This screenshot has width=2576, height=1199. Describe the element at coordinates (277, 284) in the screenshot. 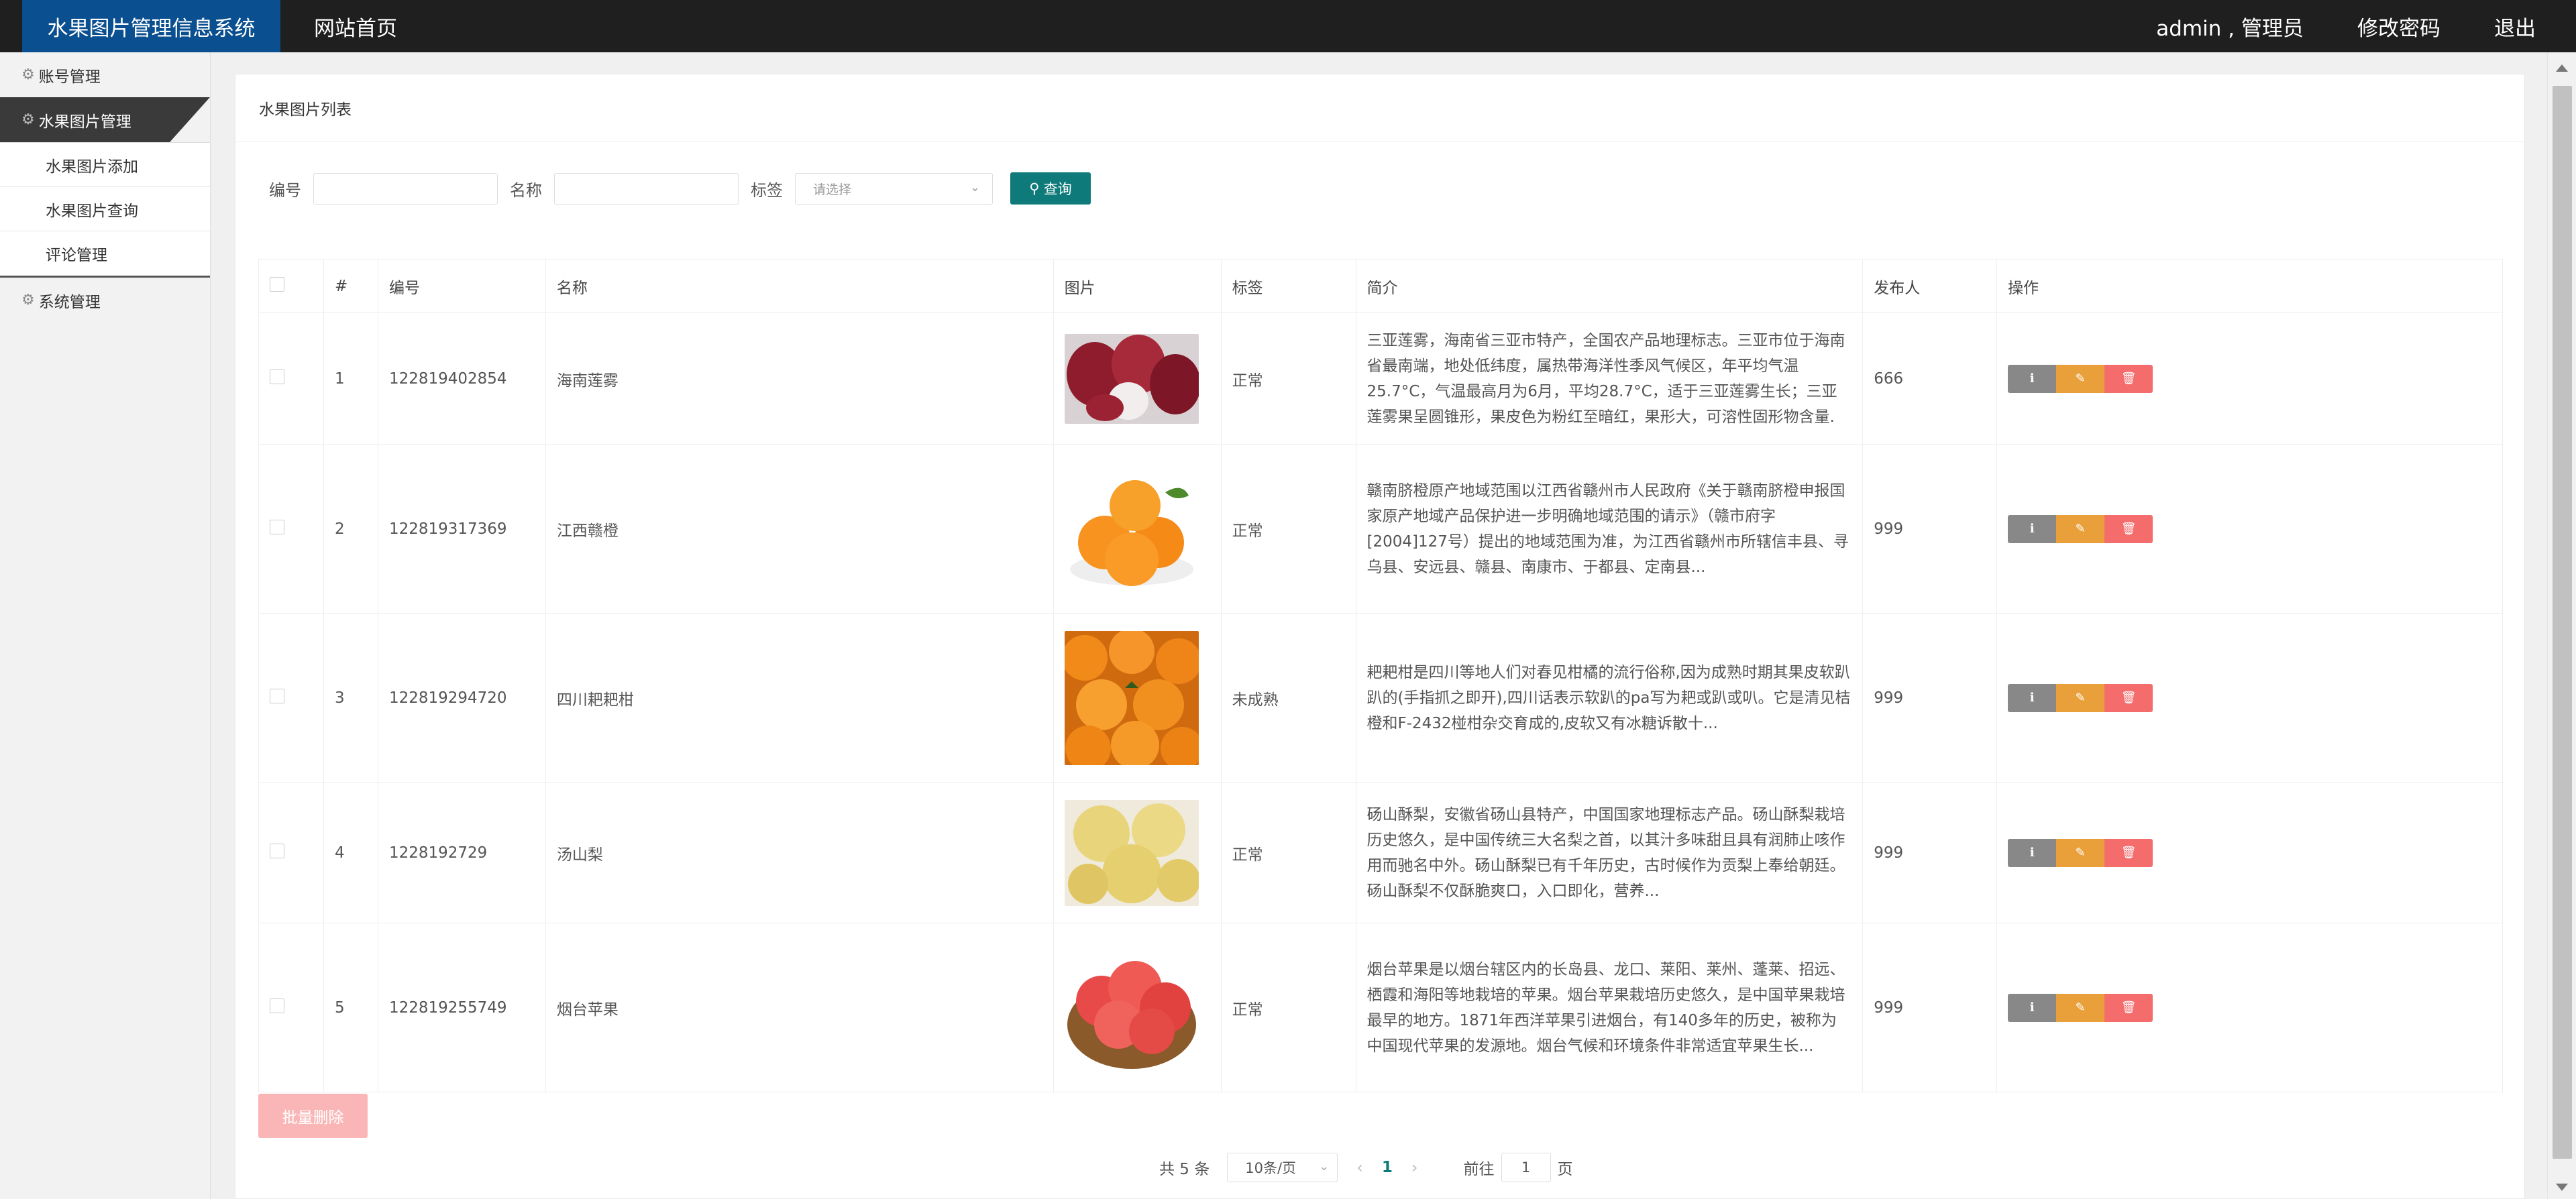

I see `select-all-checkbox` at that location.